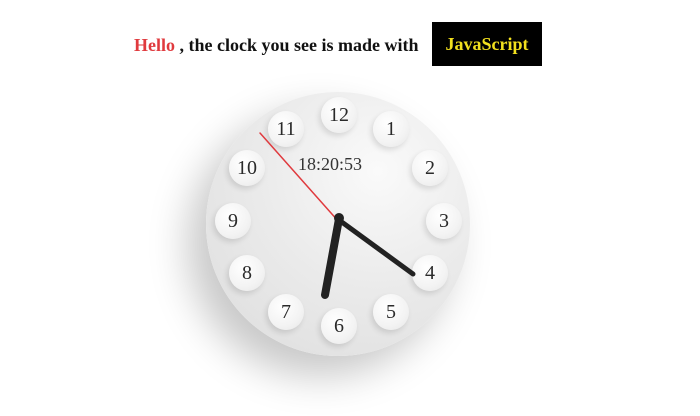  What do you see at coordinates (430, 273) in the screenshot?
I see `clock-number-4: 4` at bounding box center [430, 273].